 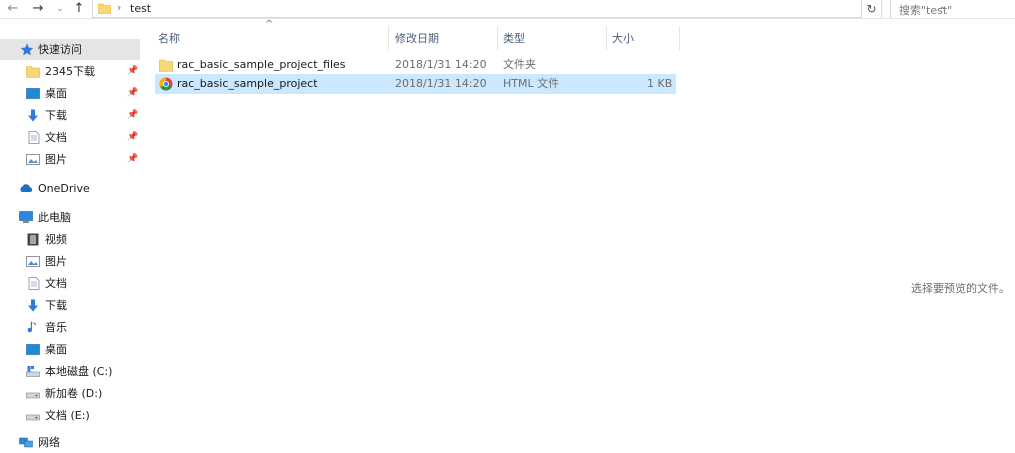 What do you see at coordinates (27, 49) in the screenshot?
I see `star-icon` at bounding box center [27, 49].